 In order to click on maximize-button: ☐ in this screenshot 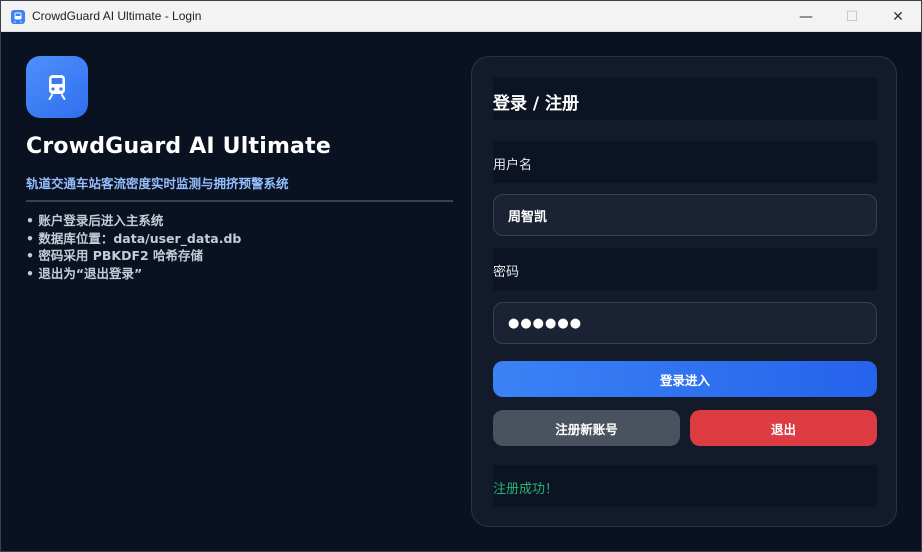, I will do `click(852, 16)`.